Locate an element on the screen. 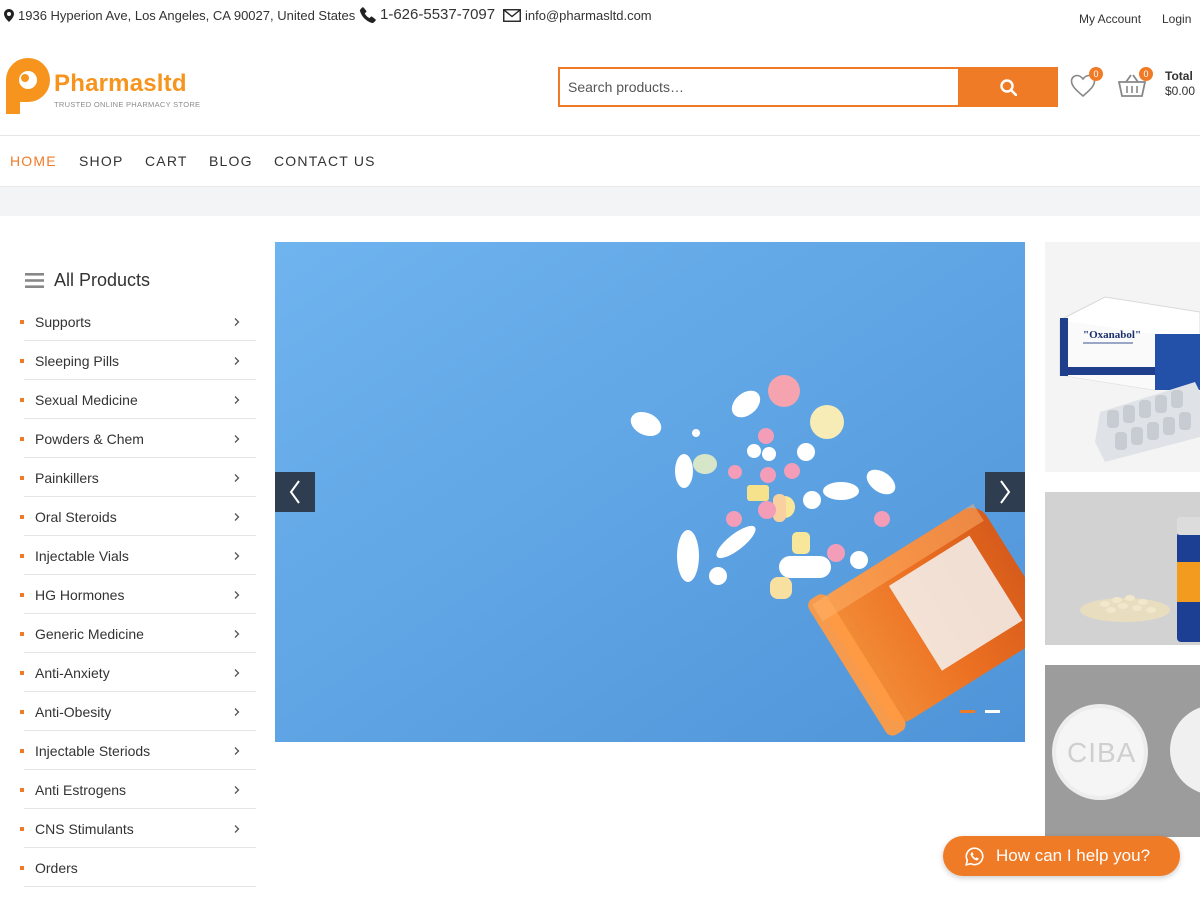 The image size is (1200, 900). pill-imprint-text: CIBA is located at coordinates (1101, 752).